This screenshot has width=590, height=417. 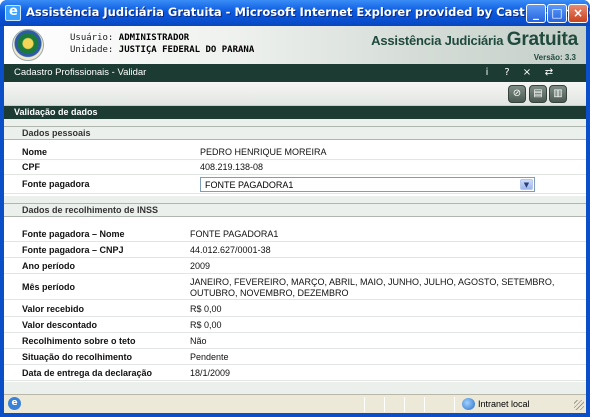 I want to click on row-value: FONTE PAGADORA1, so click(x=234, y=234).